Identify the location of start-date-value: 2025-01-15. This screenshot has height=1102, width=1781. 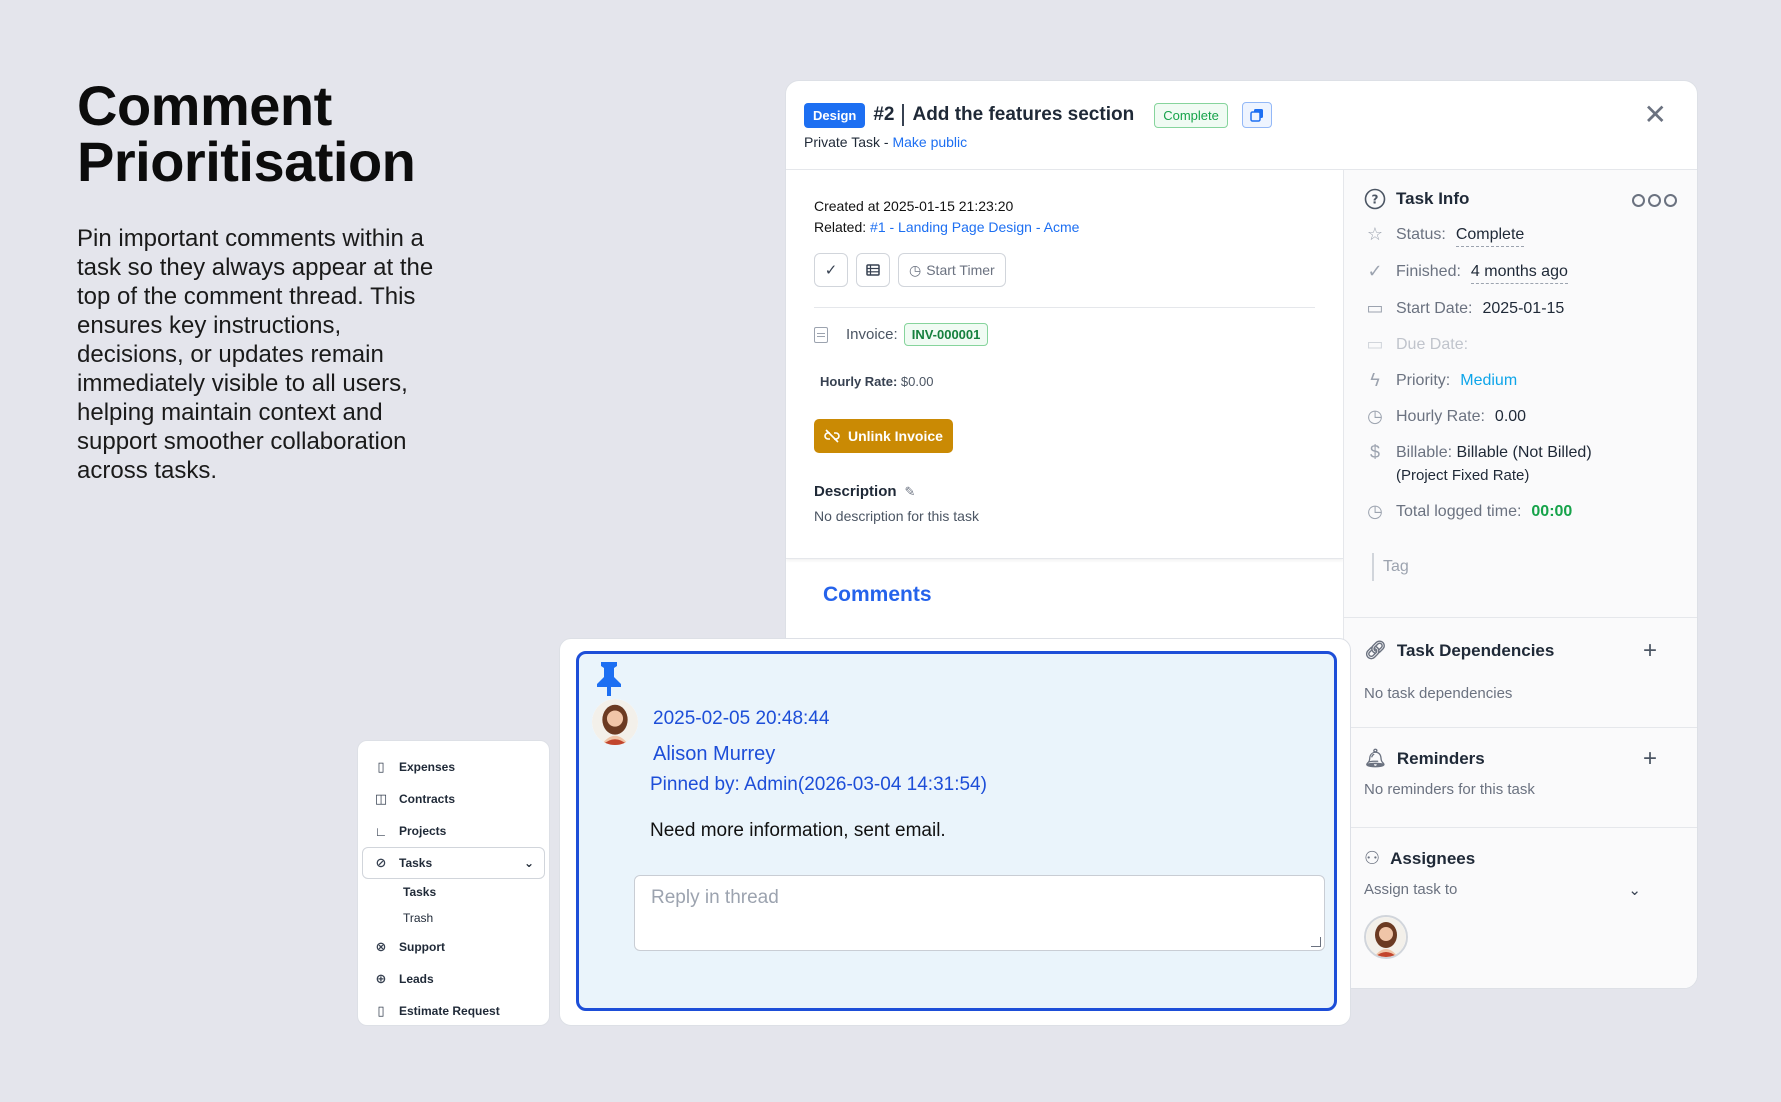
(1523, 308).